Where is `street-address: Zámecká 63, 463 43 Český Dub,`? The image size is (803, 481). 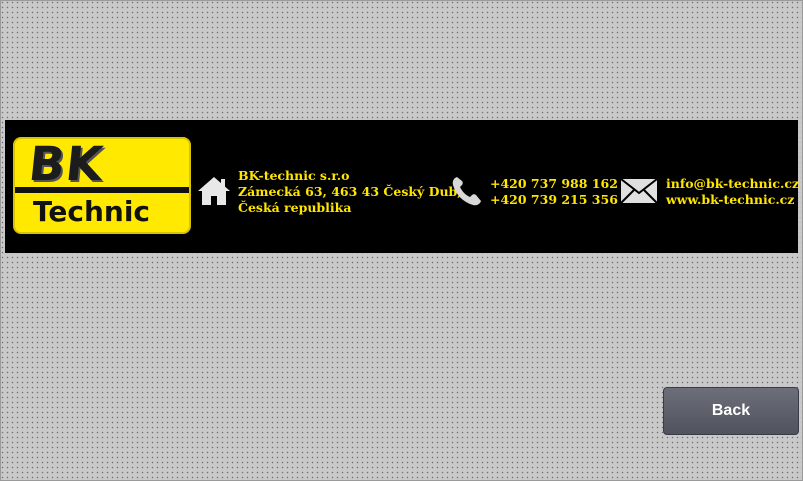 street-address: Zámecká 63, 463 43 Český Dub, is located at coordinates (350, 191).